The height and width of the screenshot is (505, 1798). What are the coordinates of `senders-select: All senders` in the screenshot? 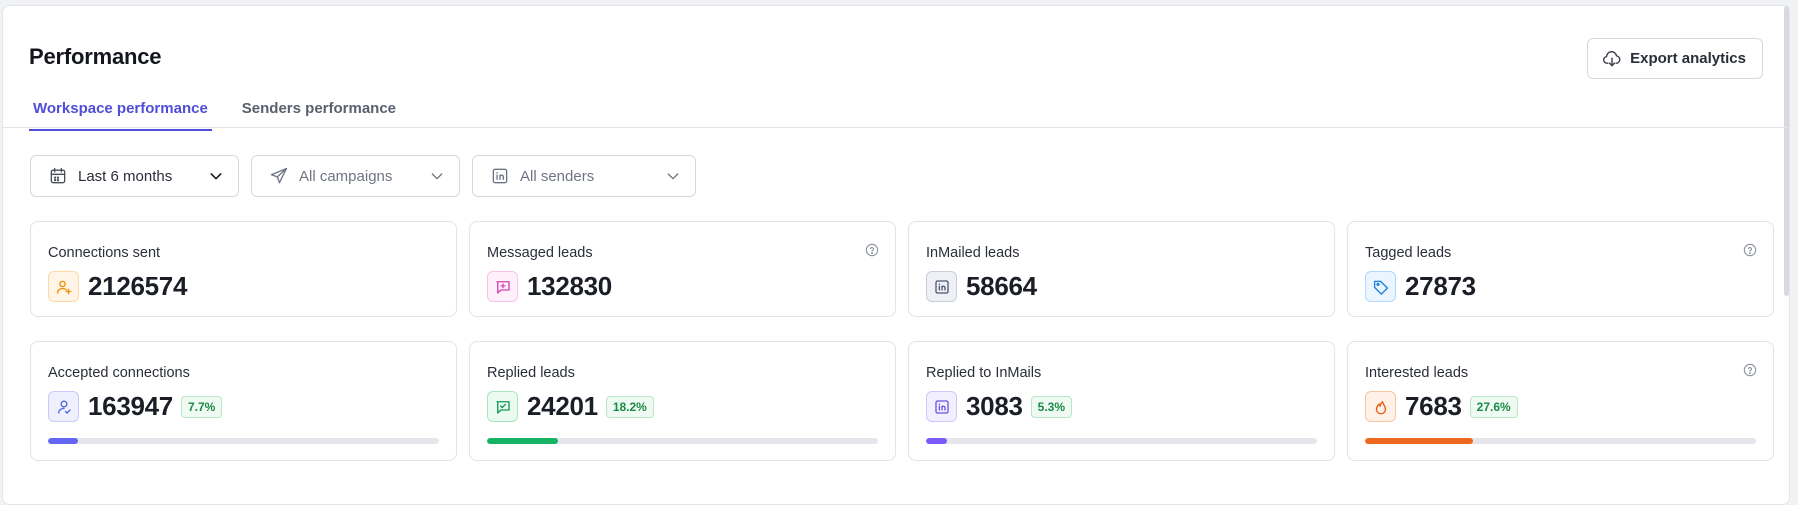 It's located at (584, 176).